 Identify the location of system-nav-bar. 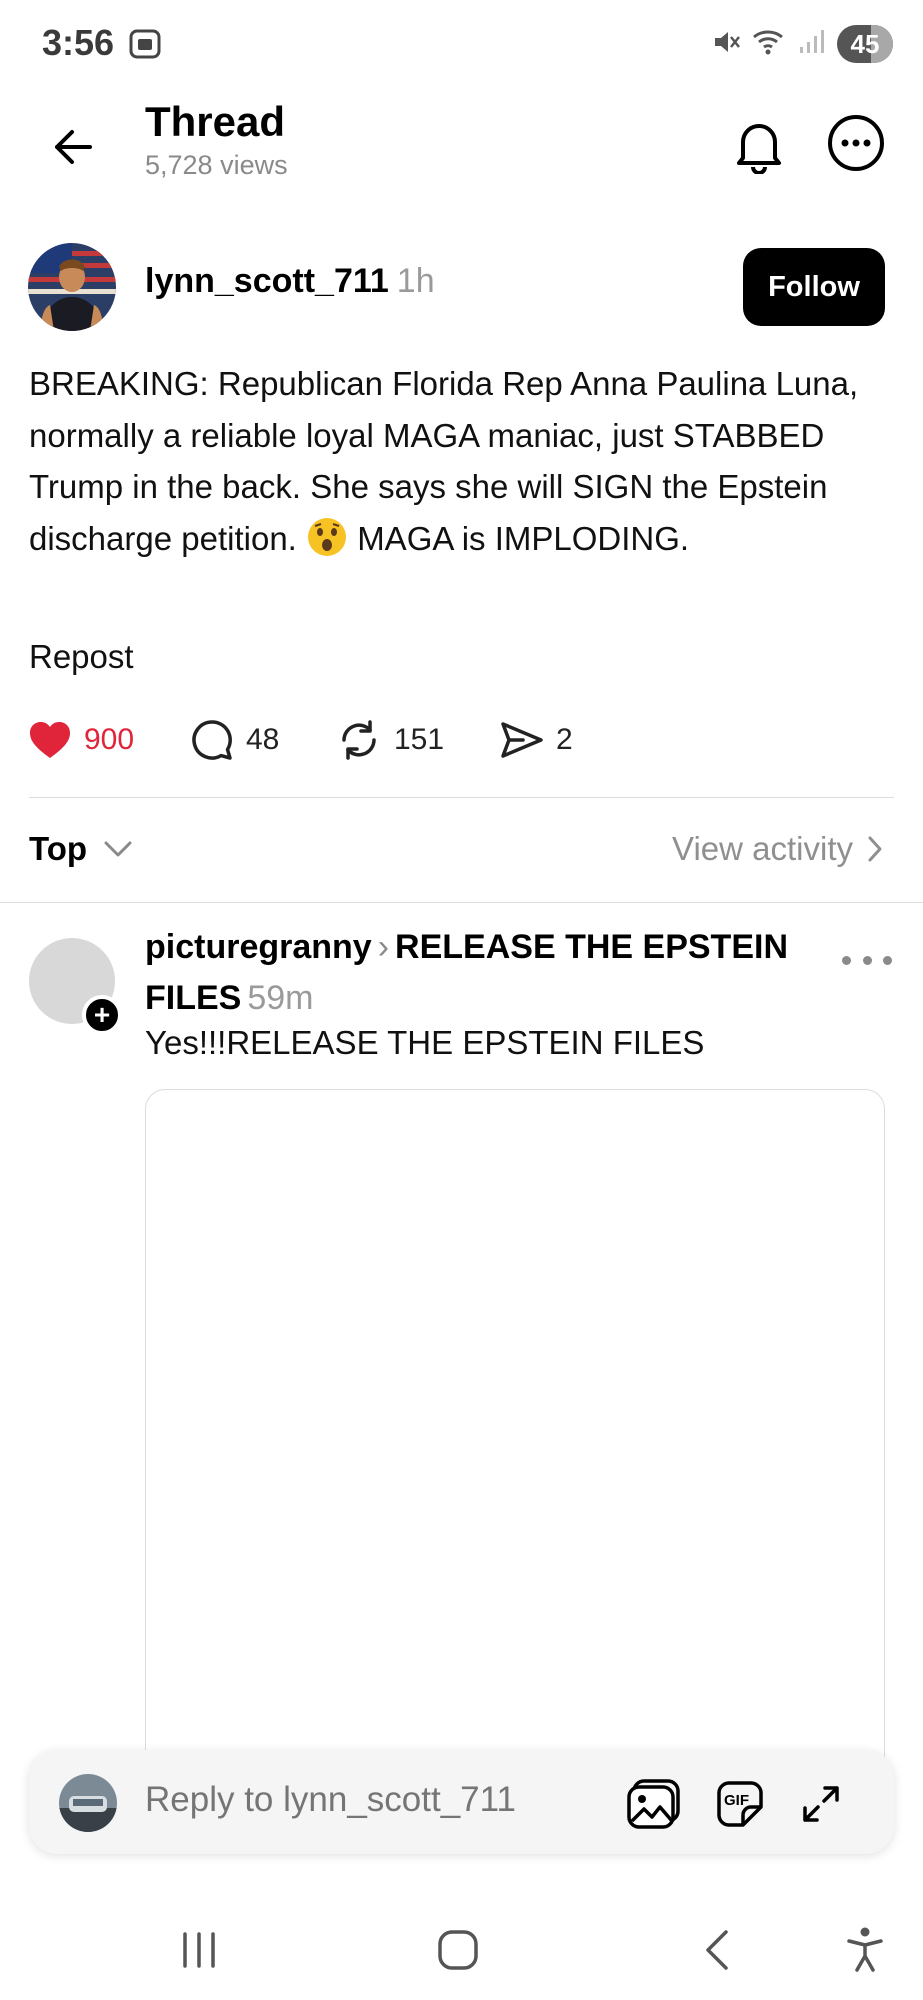
(461, 1950).